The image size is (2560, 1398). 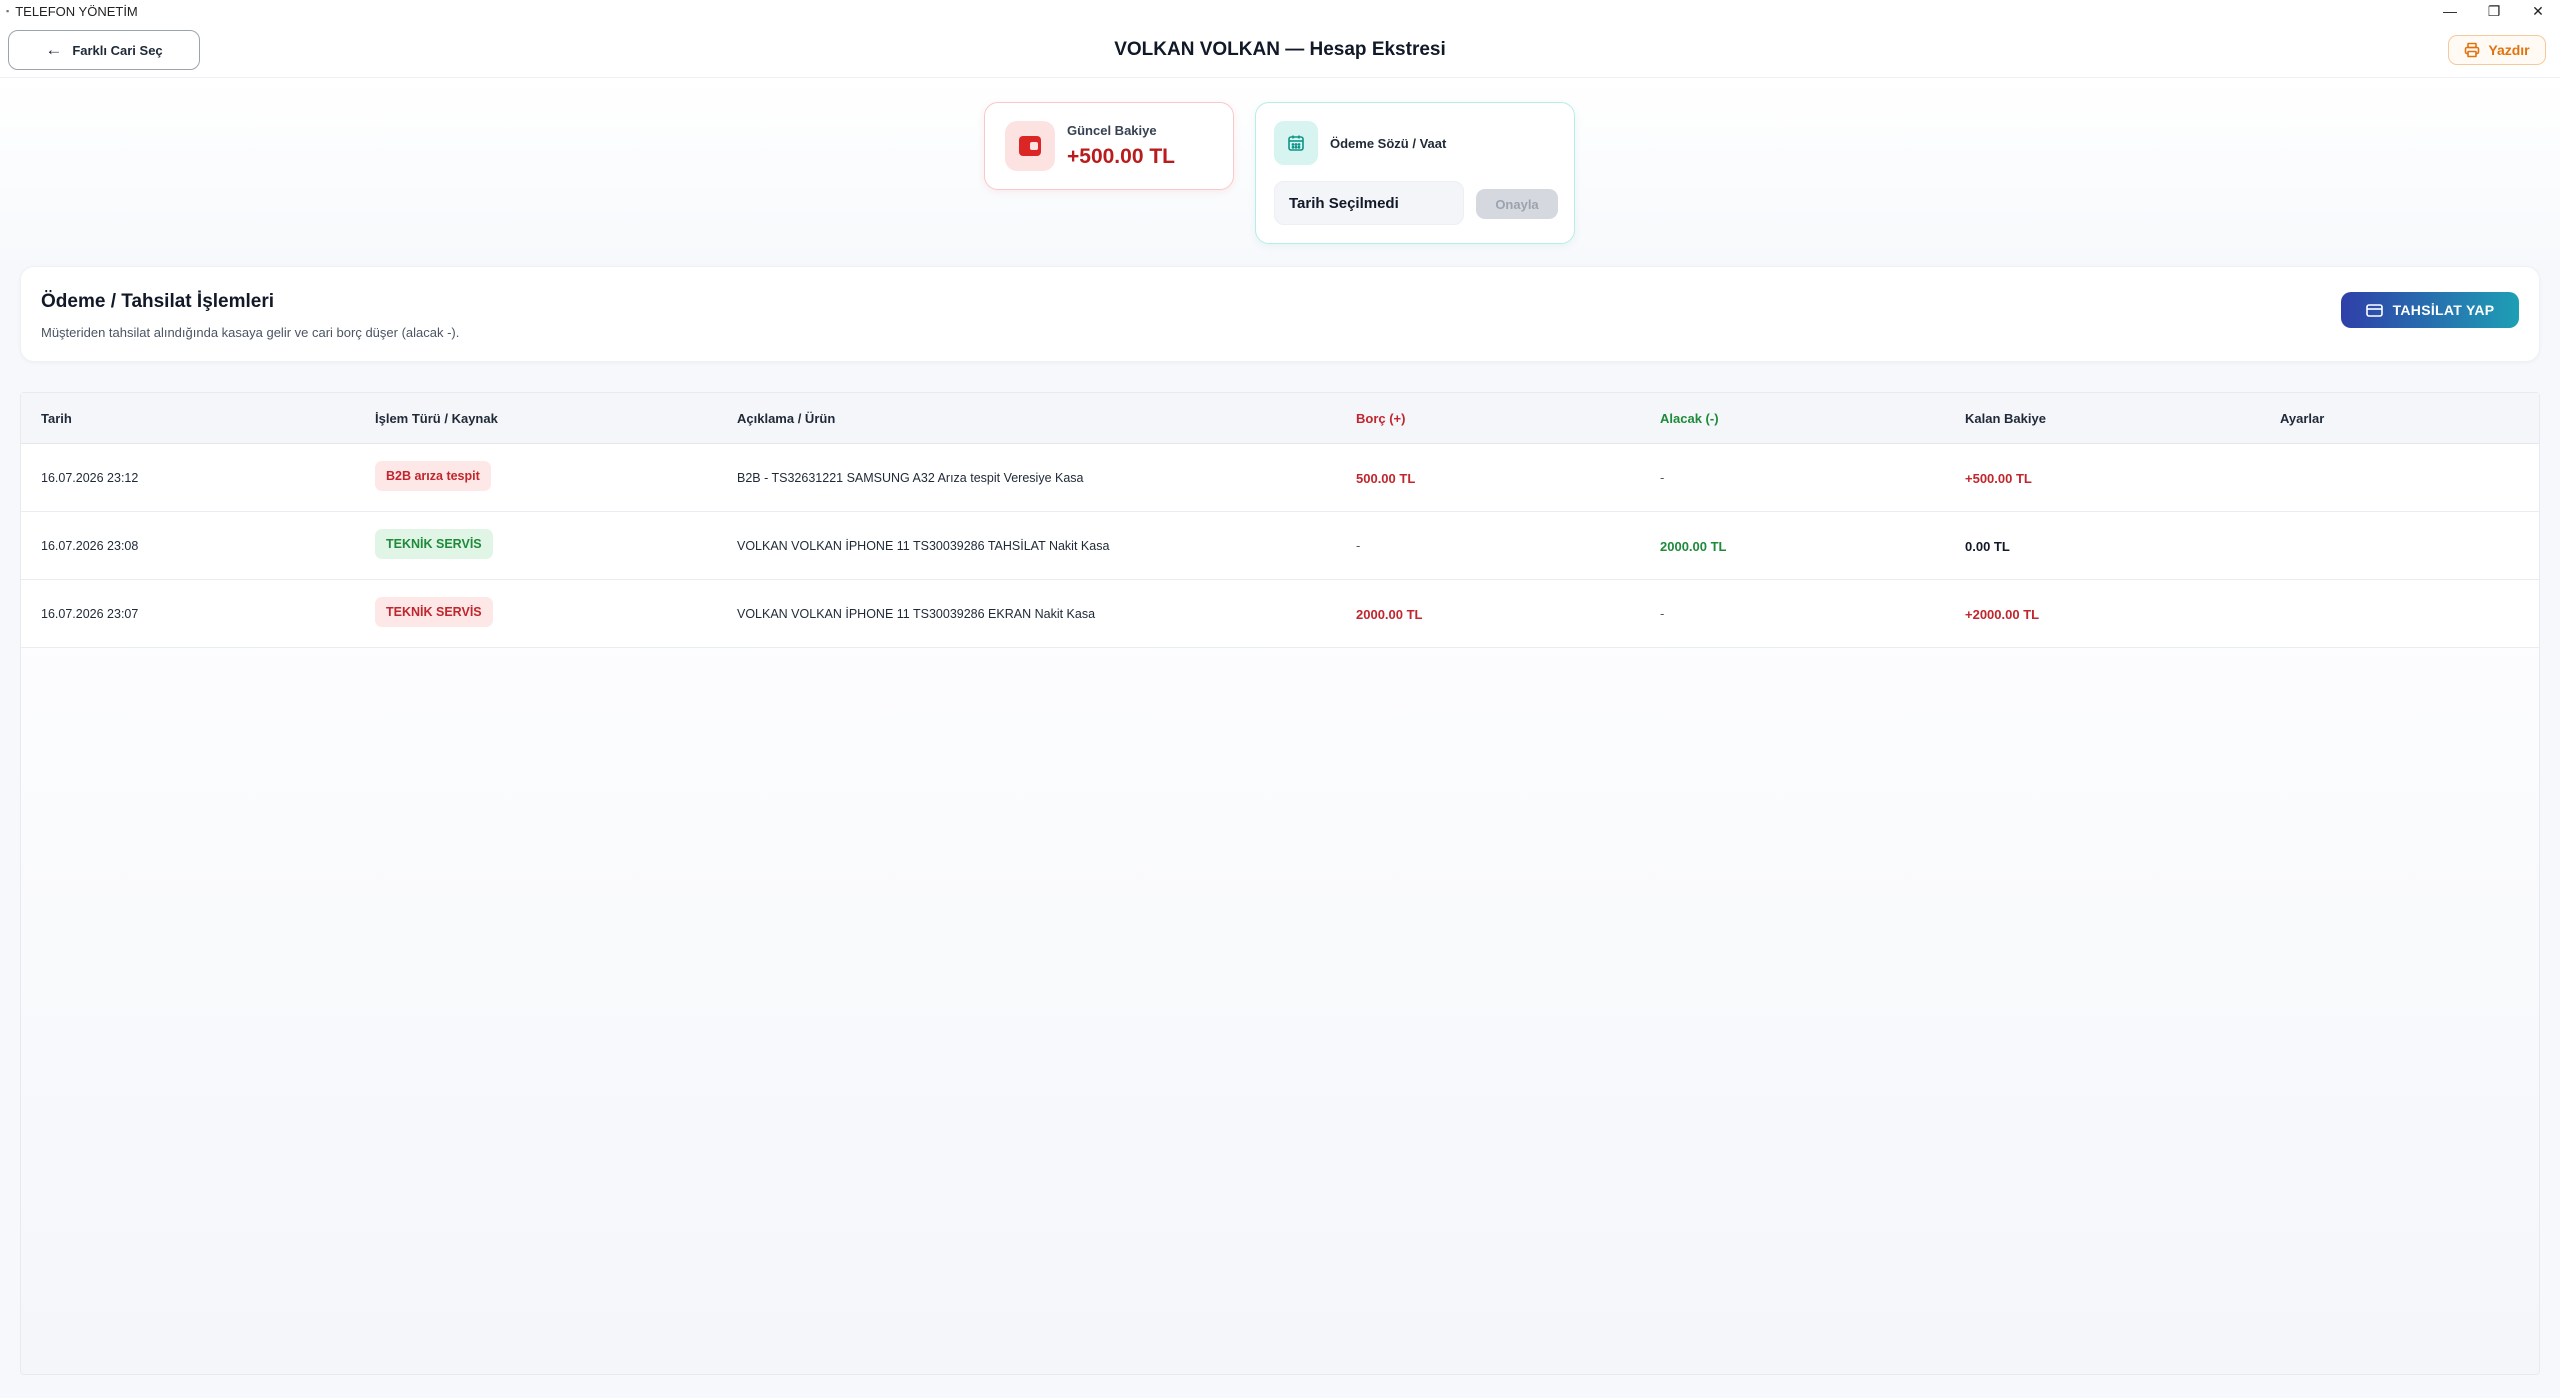 What do you see at coordinates (1280, 11) in the screenshot?
I see `window-titlebar: ▪ TELEFON YÖNETİM — ❐ ✕` at bounding box center [1280, 11].